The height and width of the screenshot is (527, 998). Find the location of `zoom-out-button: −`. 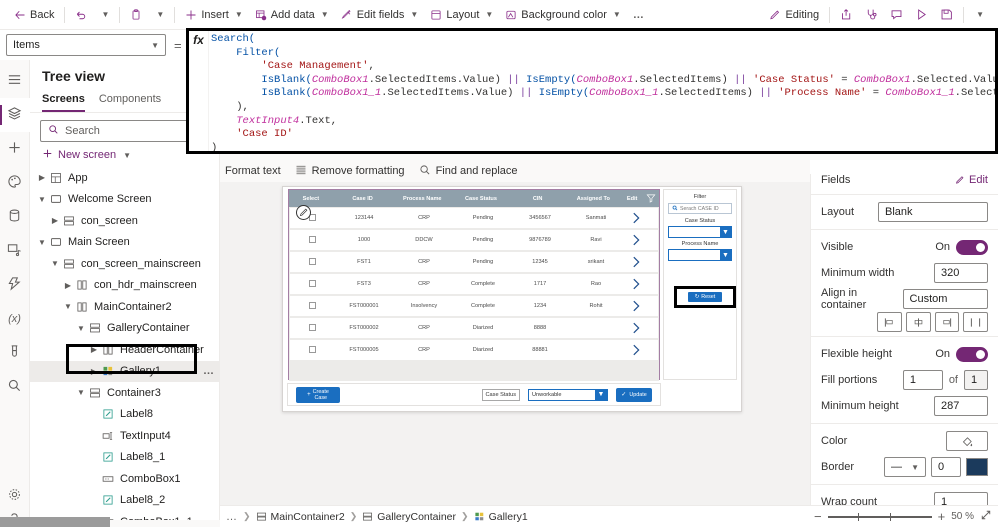

zoom-out-button: − is located at coordinates (818, 516).